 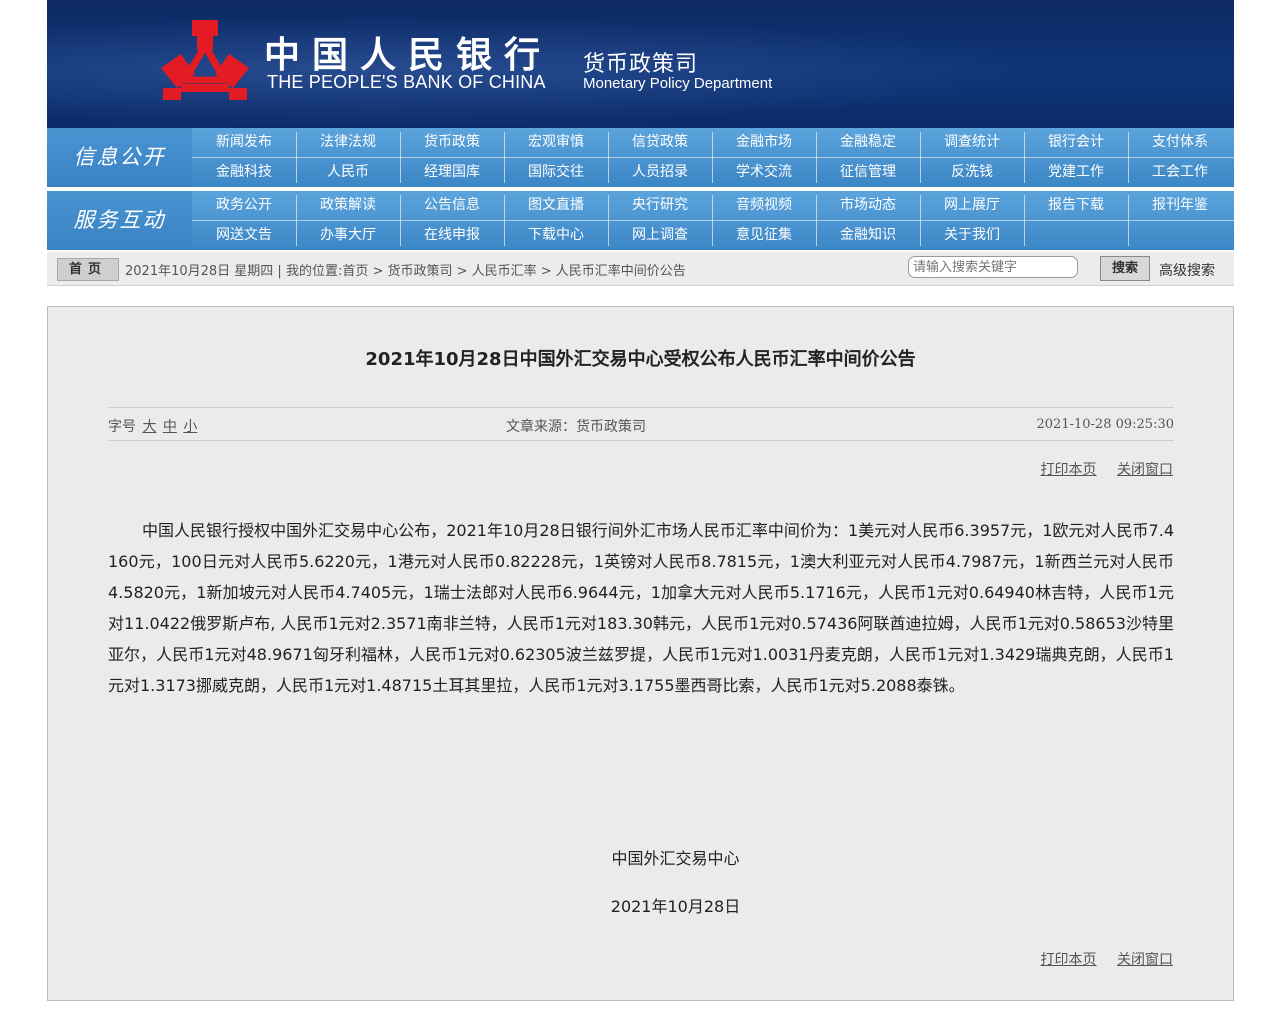 I want to click on nav-group-title-info: 信息公开, so click(x=119, y=157).